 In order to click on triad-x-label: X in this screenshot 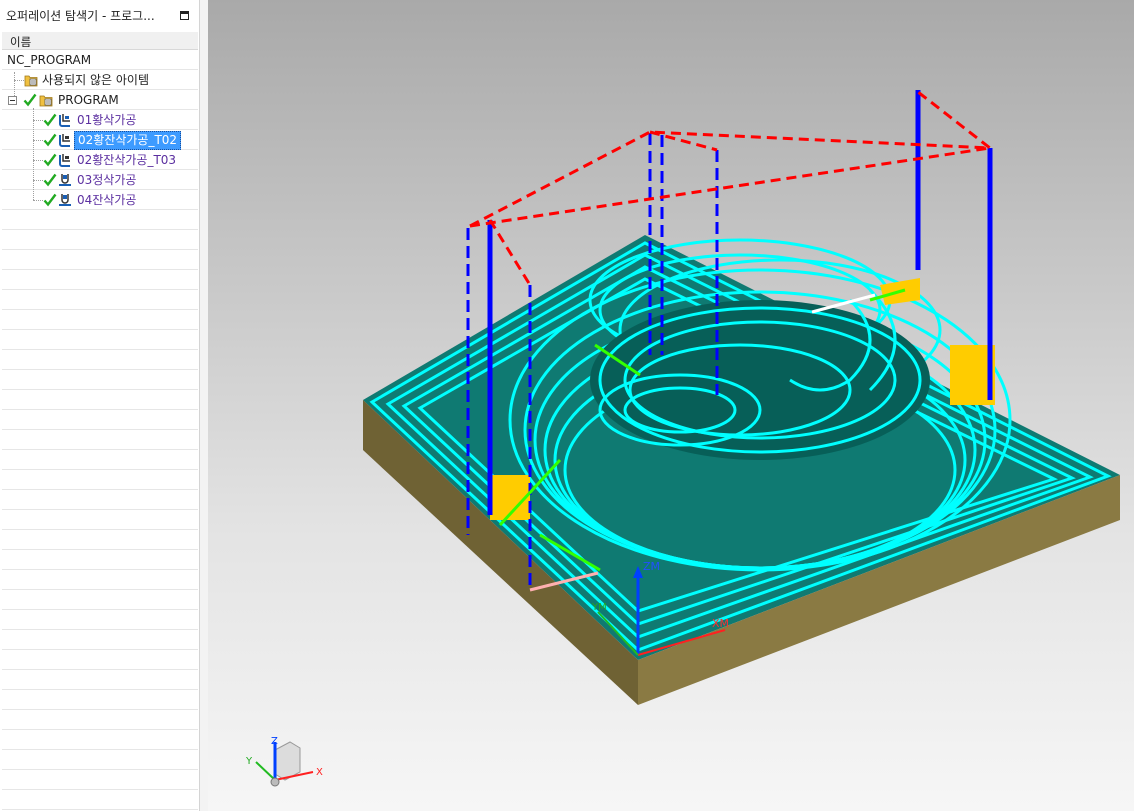, I will do `click(319, 772)`.